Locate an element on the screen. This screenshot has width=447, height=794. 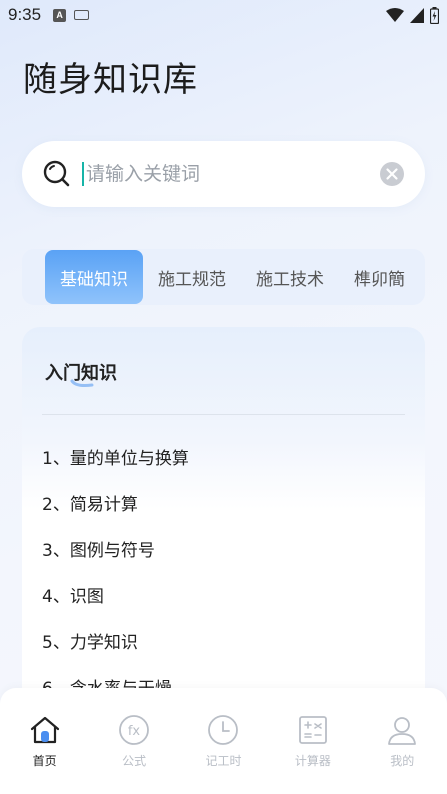
list-item: 3、图例与符号 is located at coordinates (223, 548).